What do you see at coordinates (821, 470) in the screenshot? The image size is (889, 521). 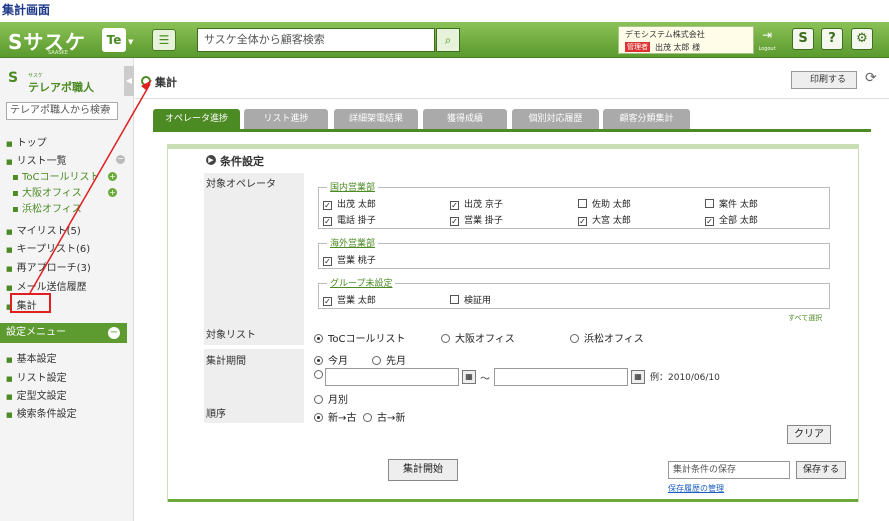 I see `save-button: 保存する` at bounding box center [821, 470].